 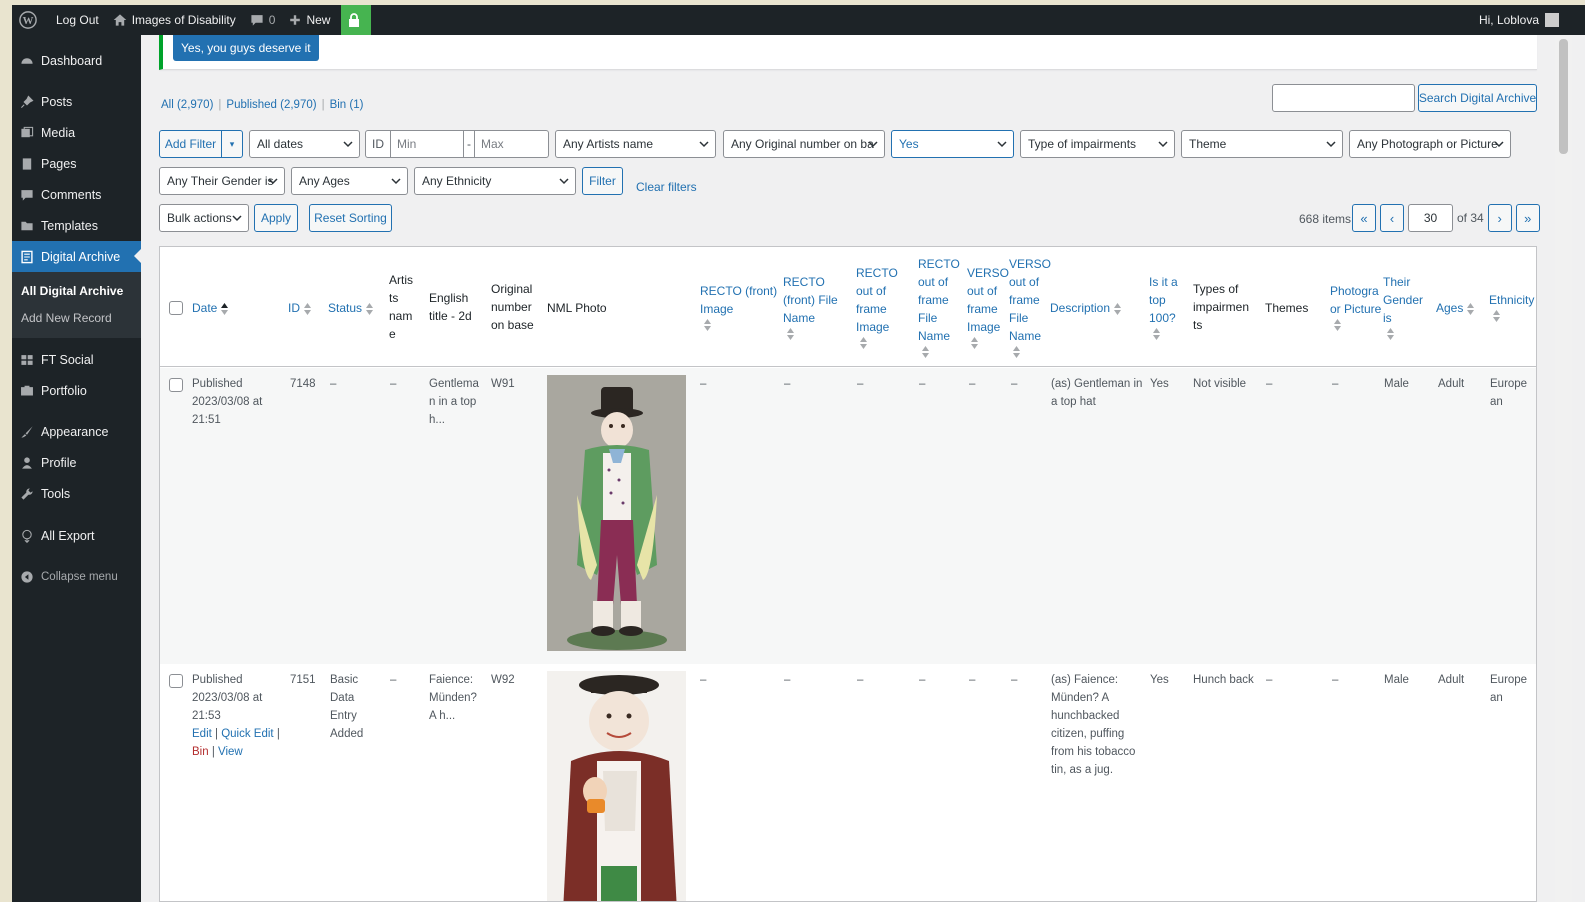 I want to click on new-content-link: New, so click(x=309, y=20).